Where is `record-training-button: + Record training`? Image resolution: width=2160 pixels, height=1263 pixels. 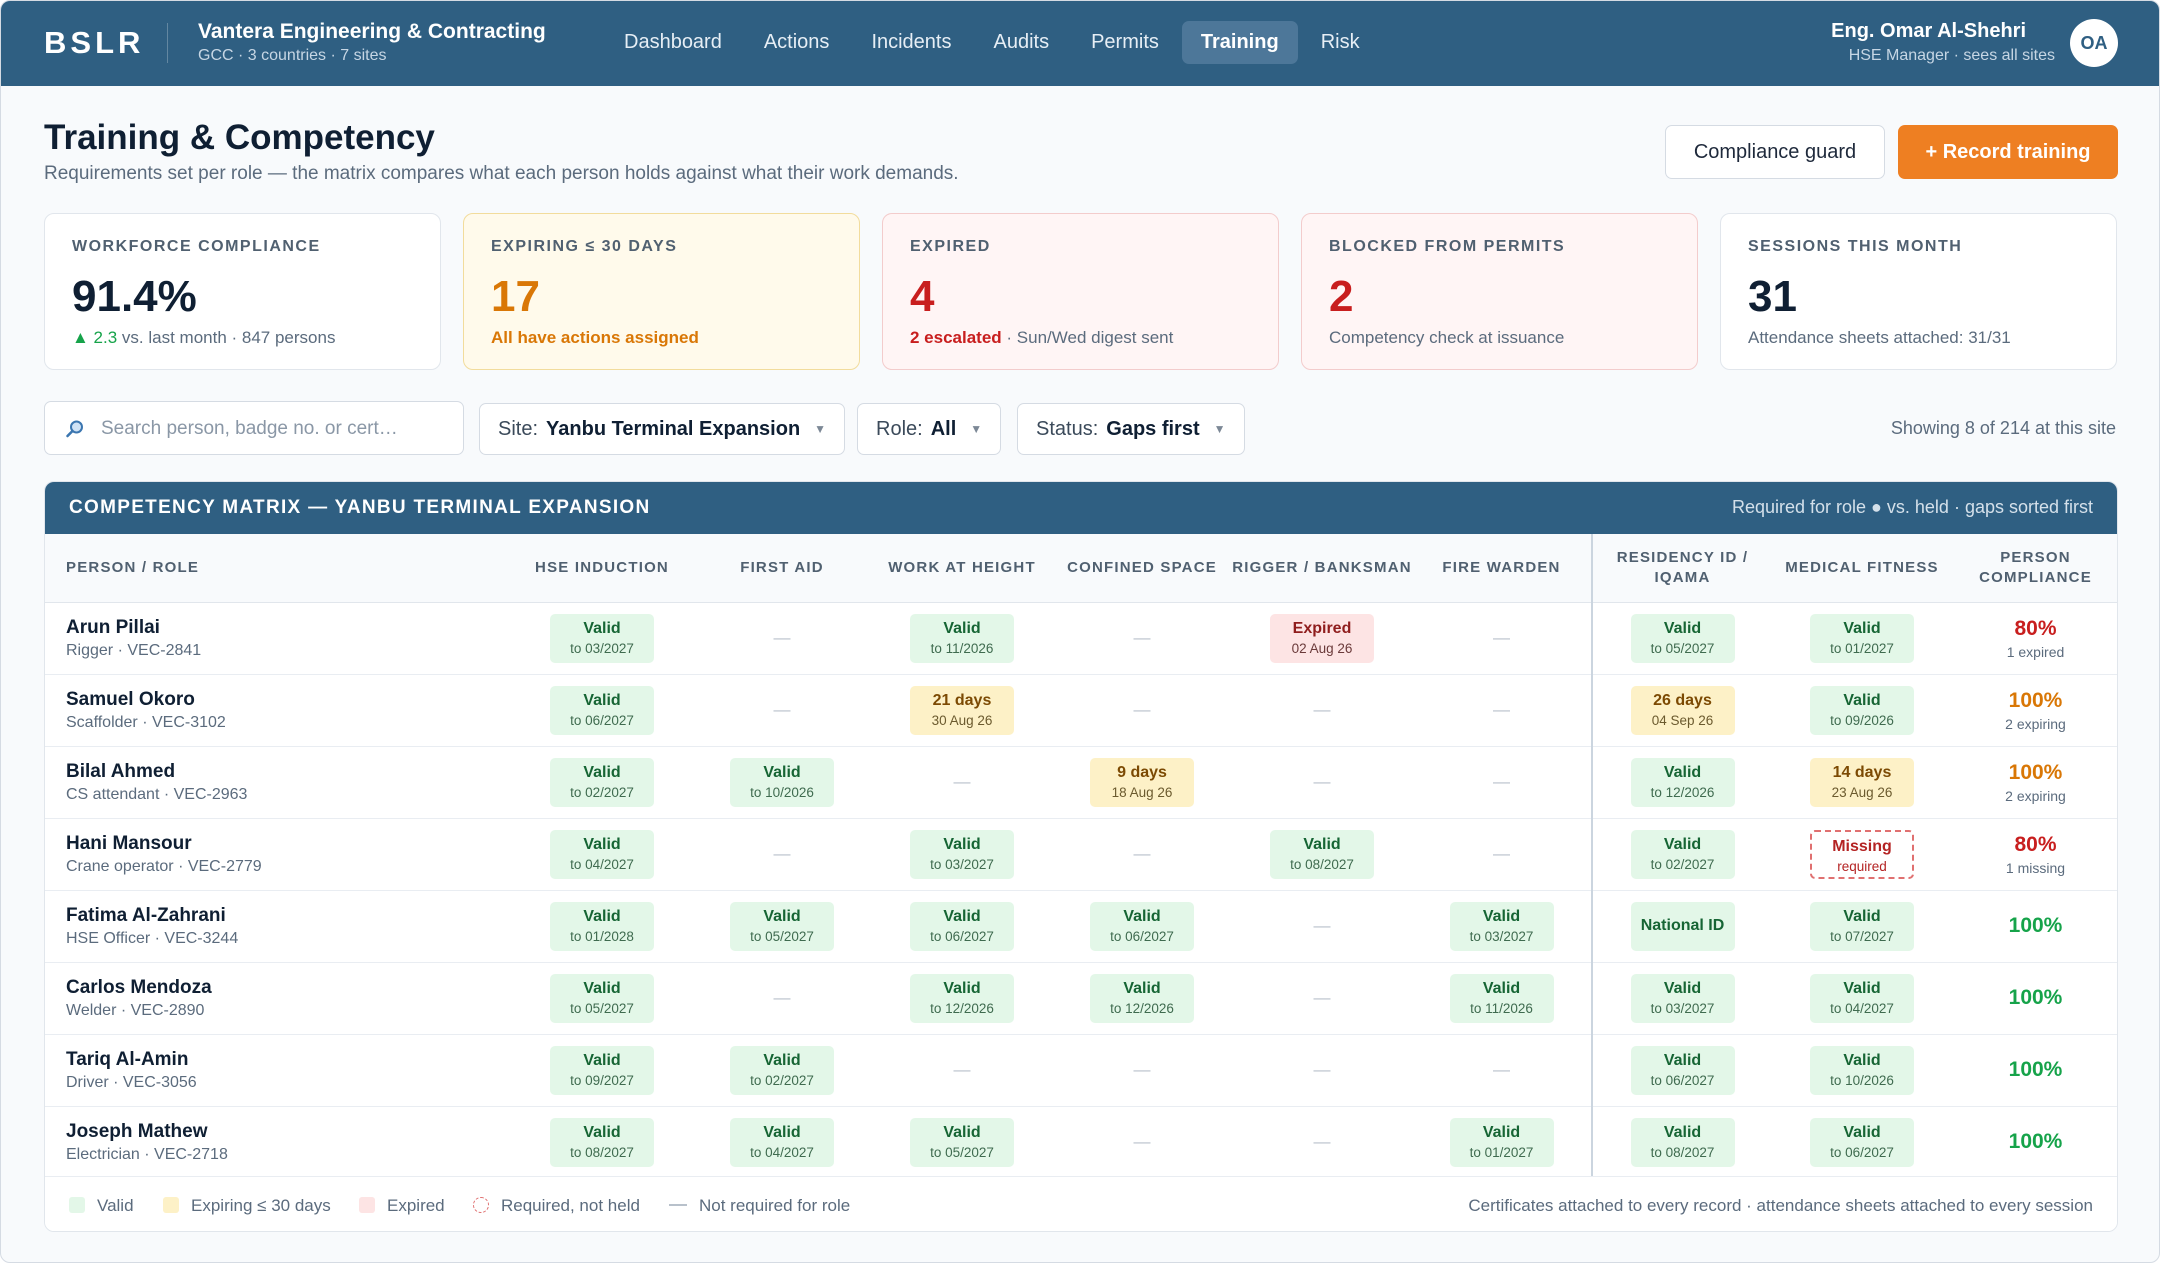
record-training-button: + Record training is located at coordinates (2008, 152).